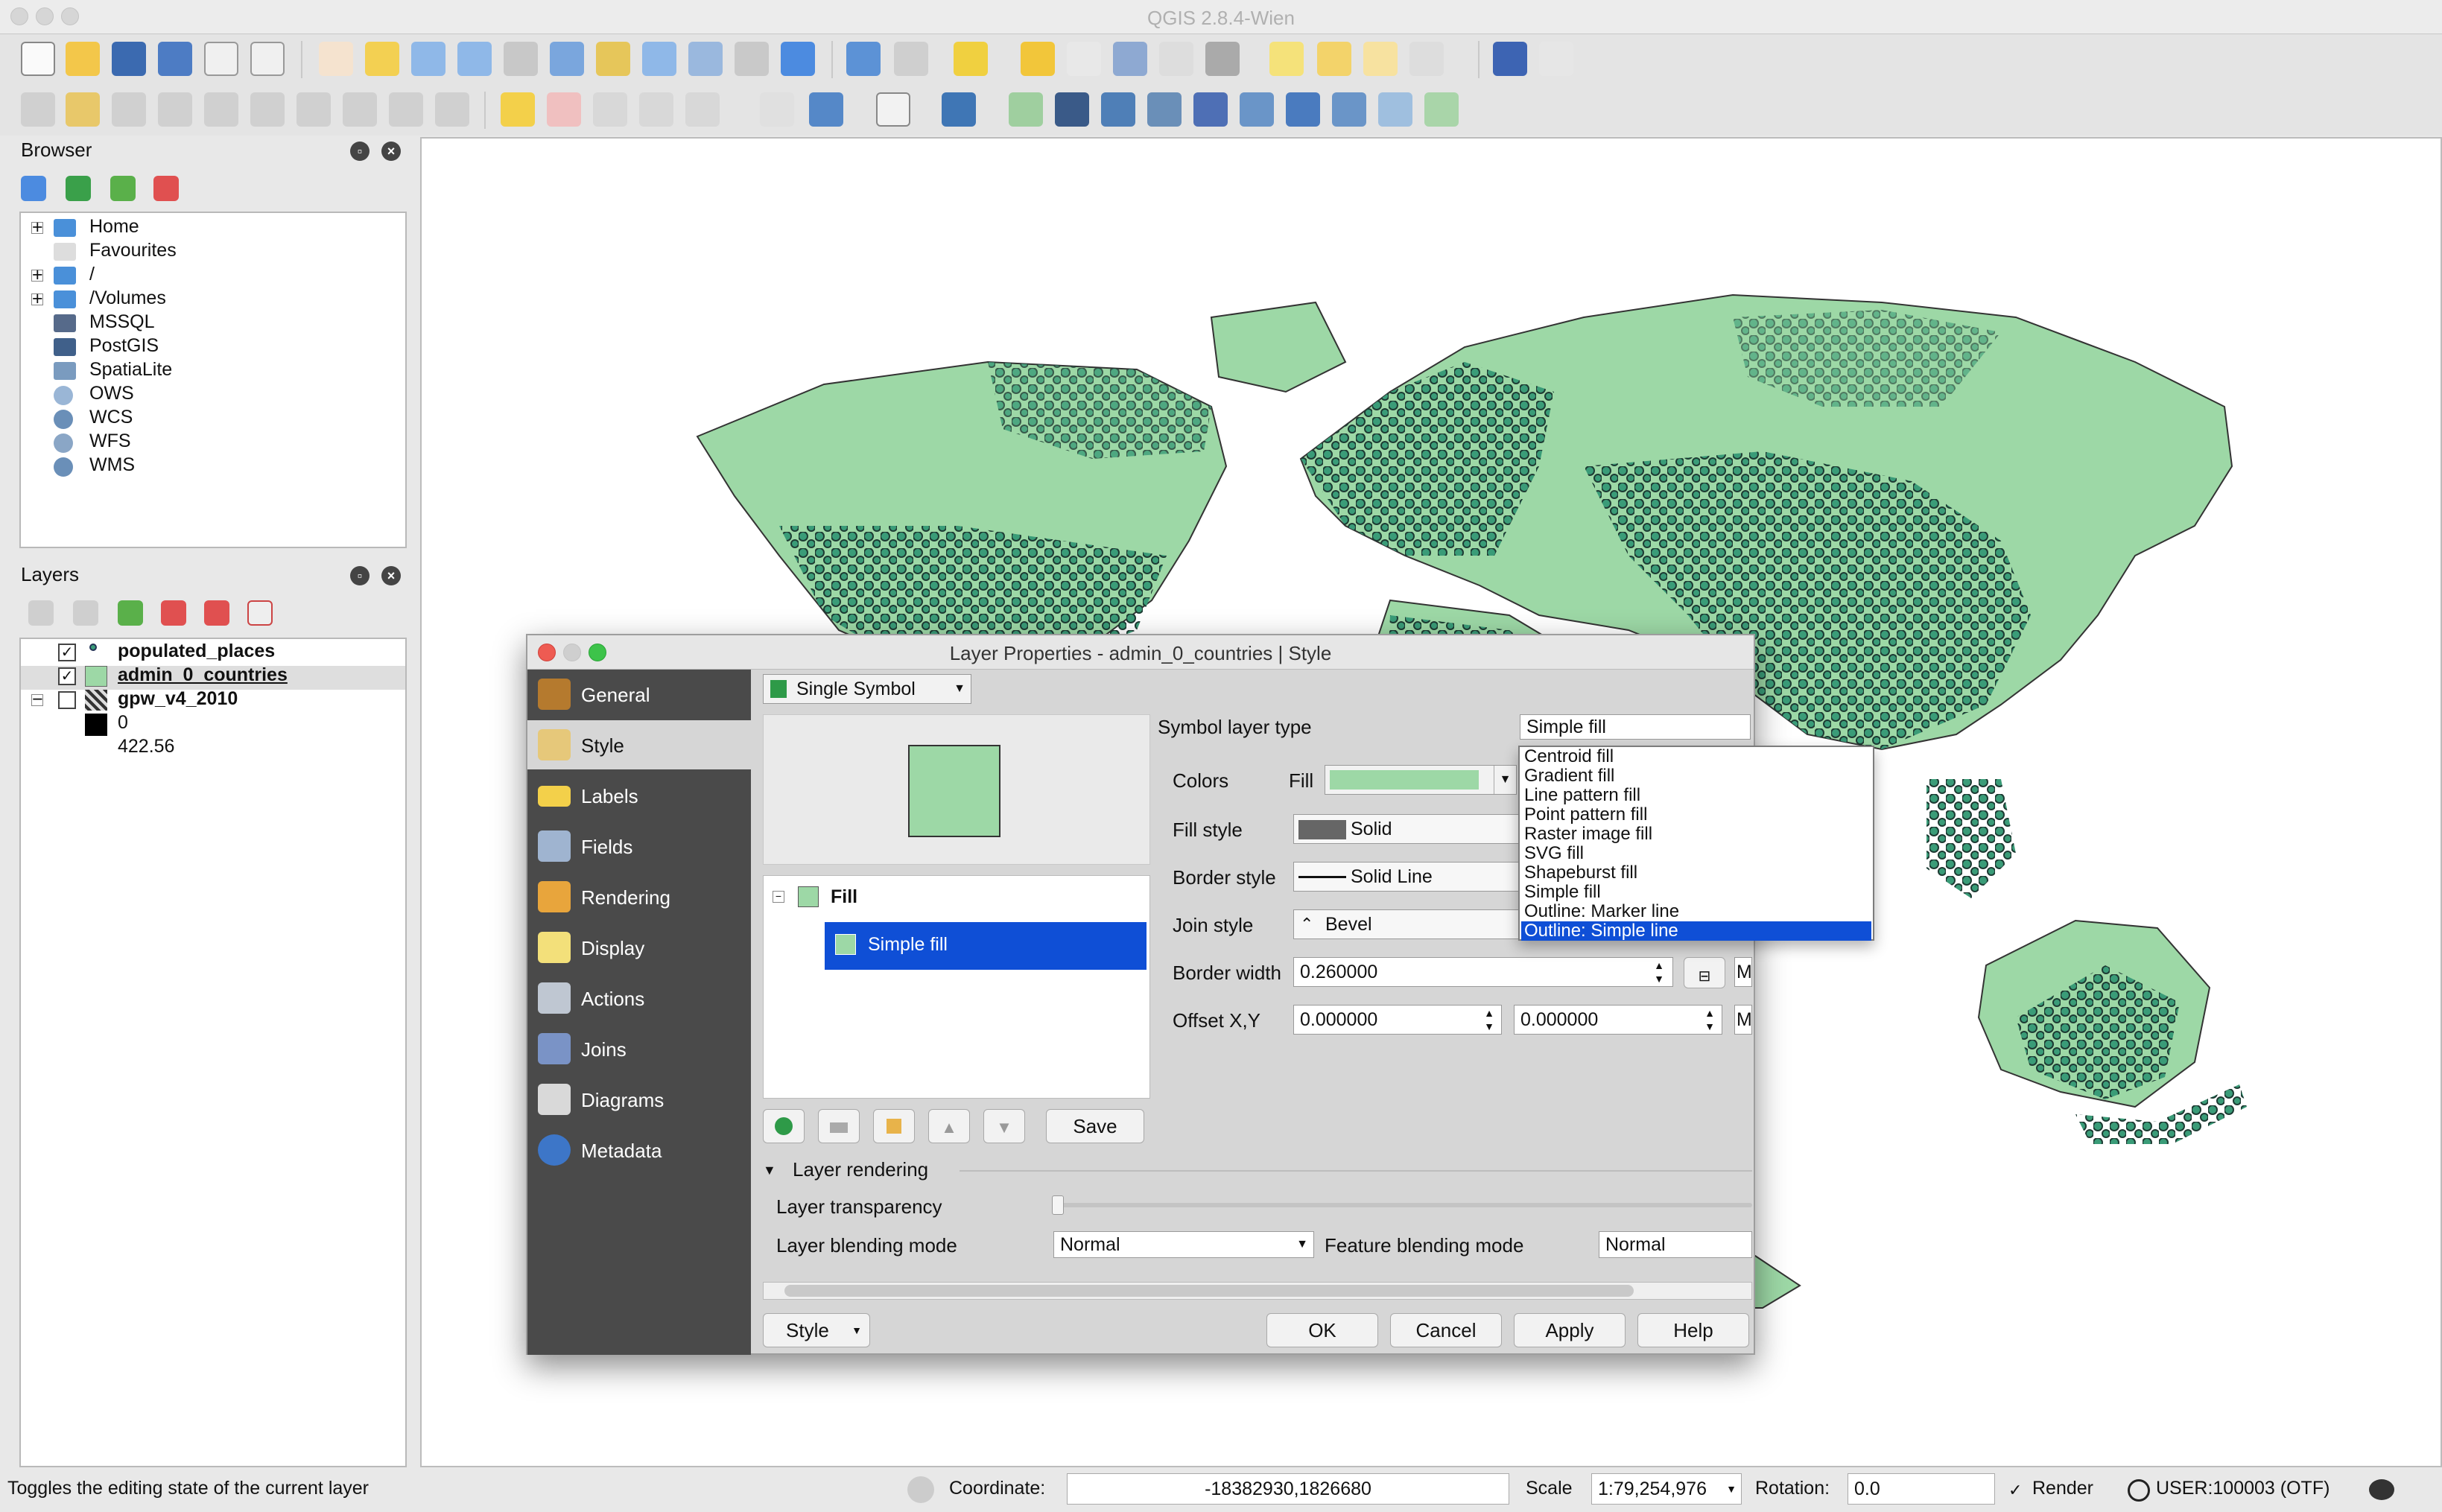 The image size is (2442, 1512). What do you see at coordinates (260, 613) in the screenshot?
I see `remove-layer-icon` at bounding box center [260, 613].